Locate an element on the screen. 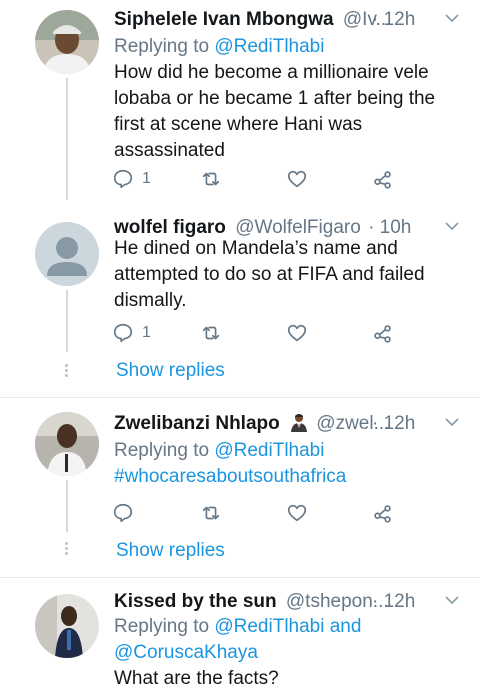 This screenshot has width=480, height=684. tweet-header: Siphelele Ivan Mbongwa @Iv... · 12h is located at coordinates (288, 20).